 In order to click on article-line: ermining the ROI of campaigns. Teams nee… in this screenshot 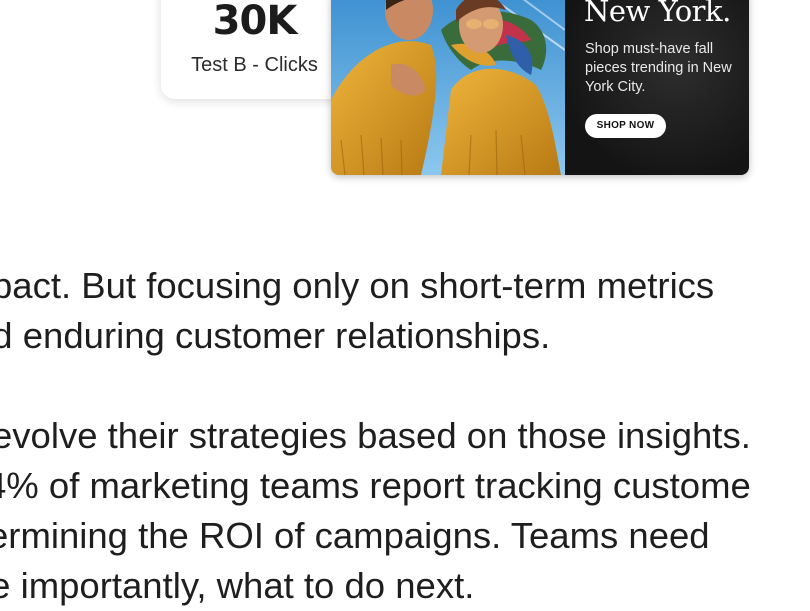, I will do `click(355, 535)`.